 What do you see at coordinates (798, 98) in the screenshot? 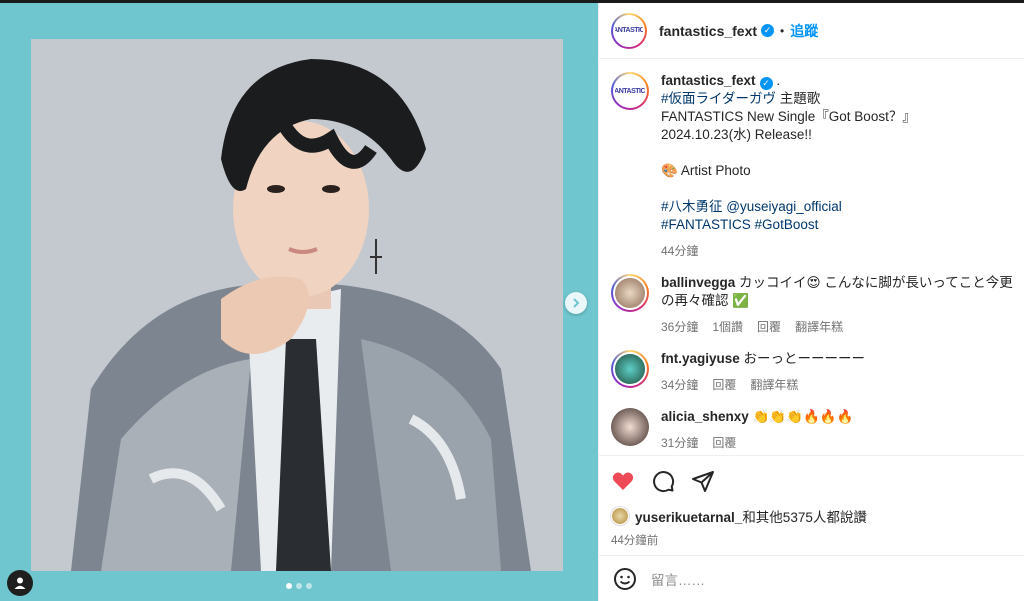
I see `caption-text: 主題歌` at bounding box center [798, 98].